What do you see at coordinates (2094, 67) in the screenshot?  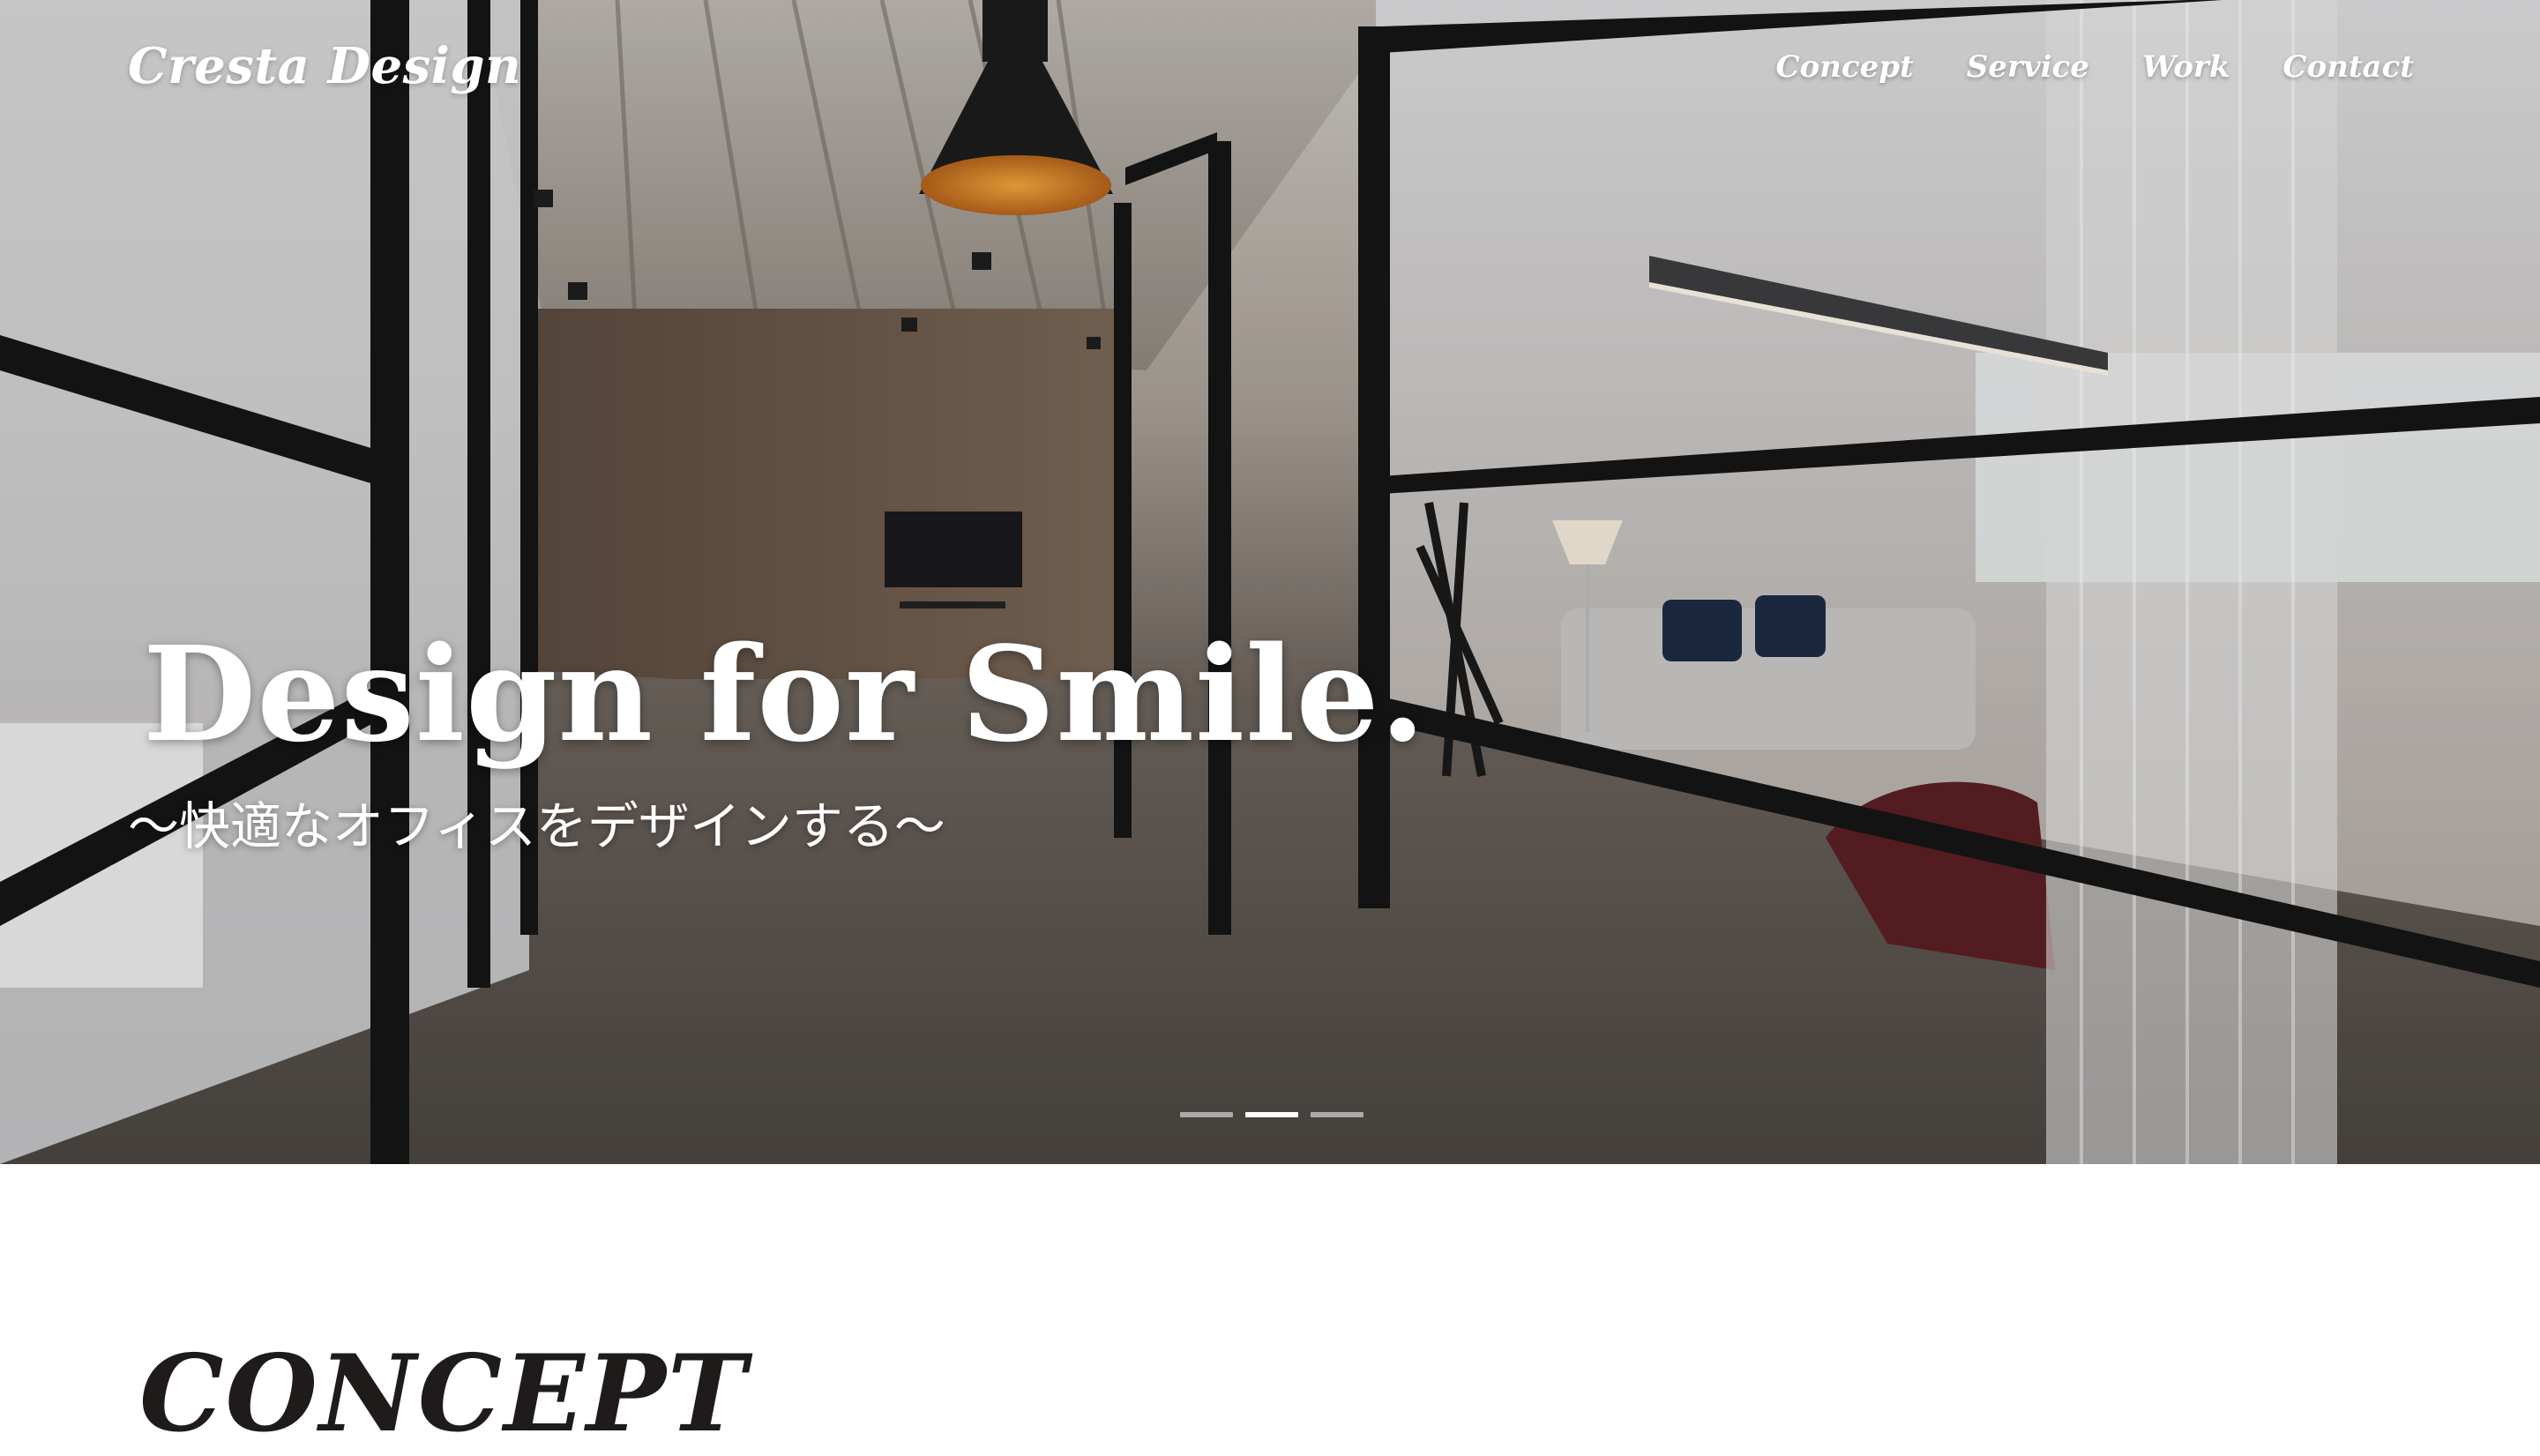 I see `main-nav: Concept Service Work Contact` at bounding box center [2094, 67].